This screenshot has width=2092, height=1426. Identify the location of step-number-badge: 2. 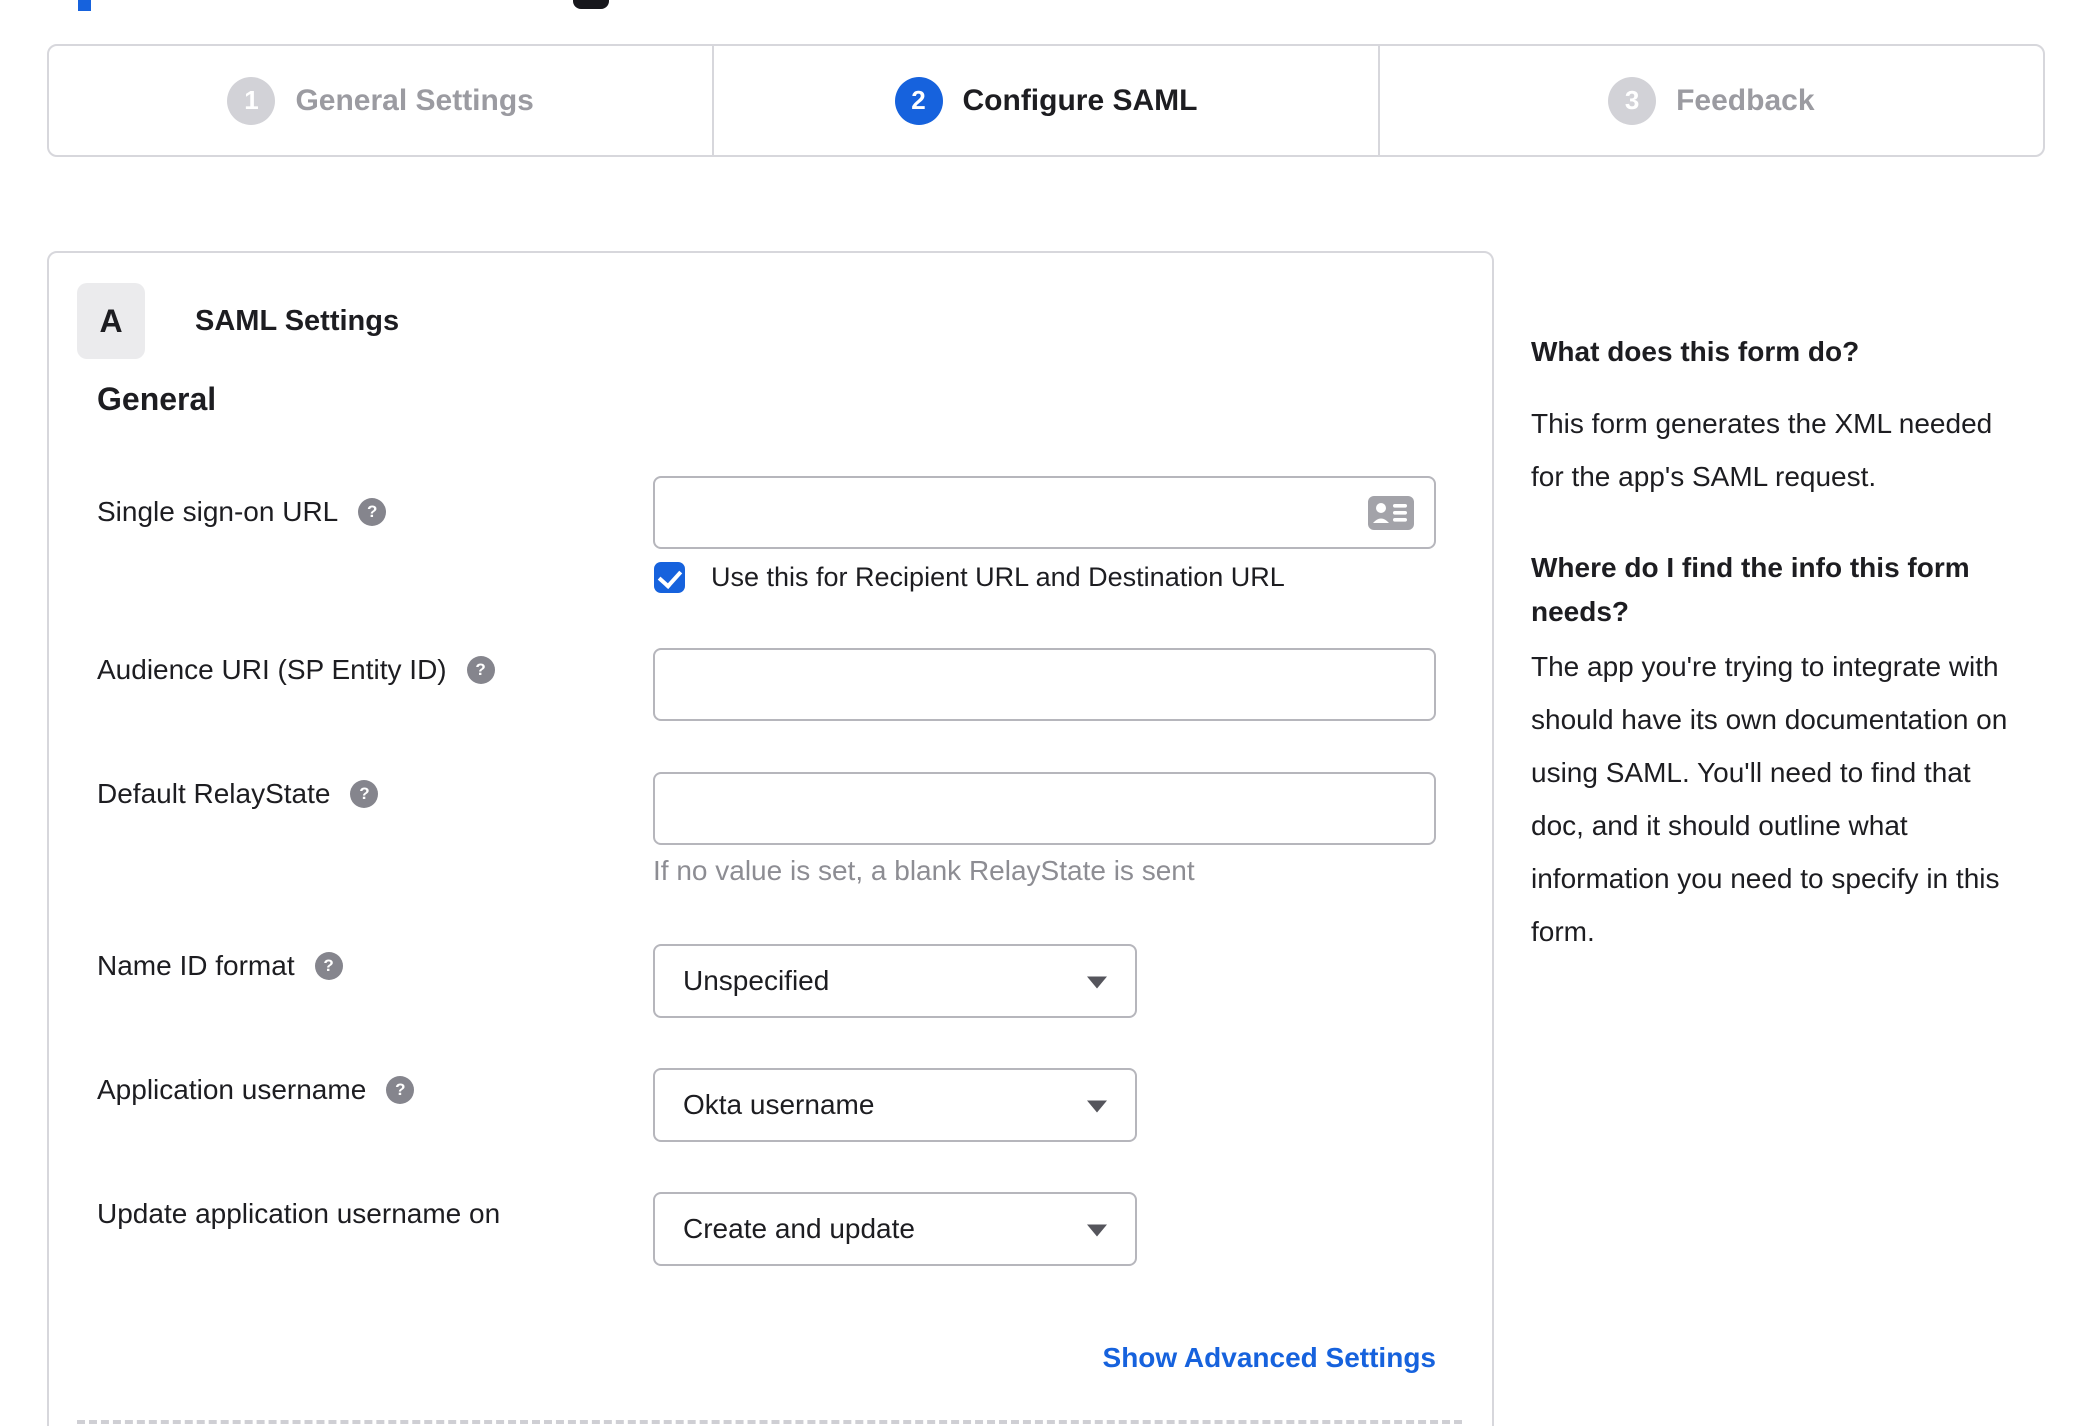
(918, 100).